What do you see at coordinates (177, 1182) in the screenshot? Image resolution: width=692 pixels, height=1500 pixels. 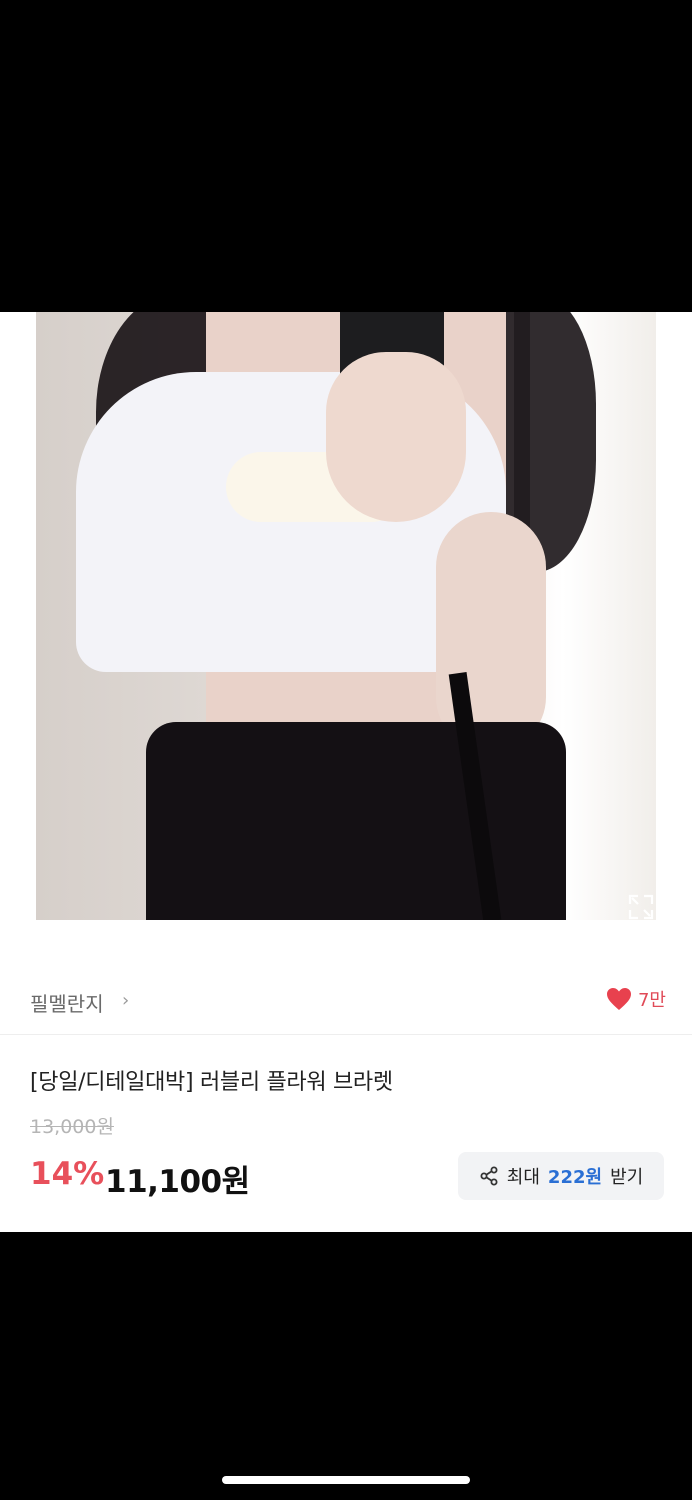 I see `sale-price: 11,100원` at bounding box center [177, 1182].